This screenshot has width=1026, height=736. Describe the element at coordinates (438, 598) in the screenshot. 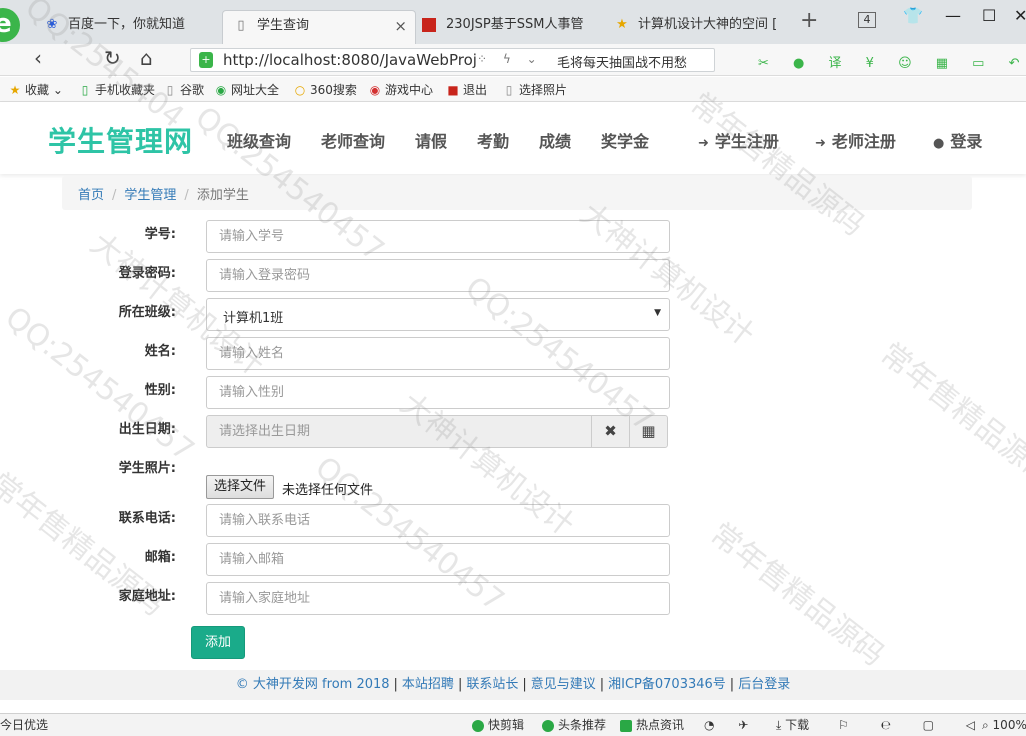

I see `address-input` at that location.